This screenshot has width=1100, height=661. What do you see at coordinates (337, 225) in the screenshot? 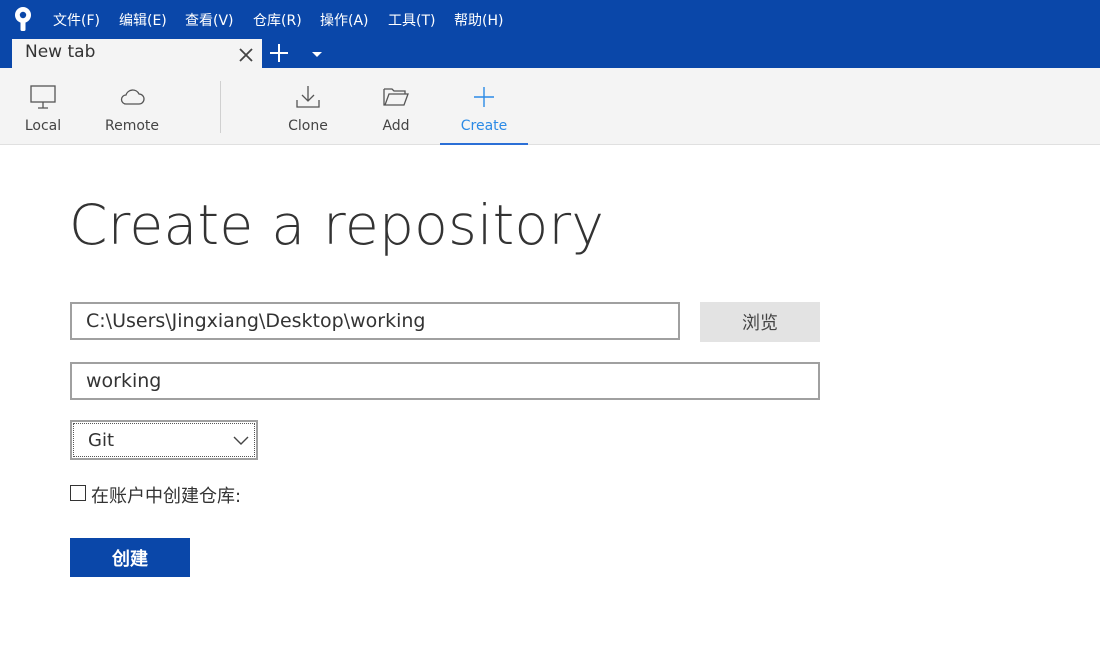
I see `page-title: Create a repository` at bounding box center [337, 225].